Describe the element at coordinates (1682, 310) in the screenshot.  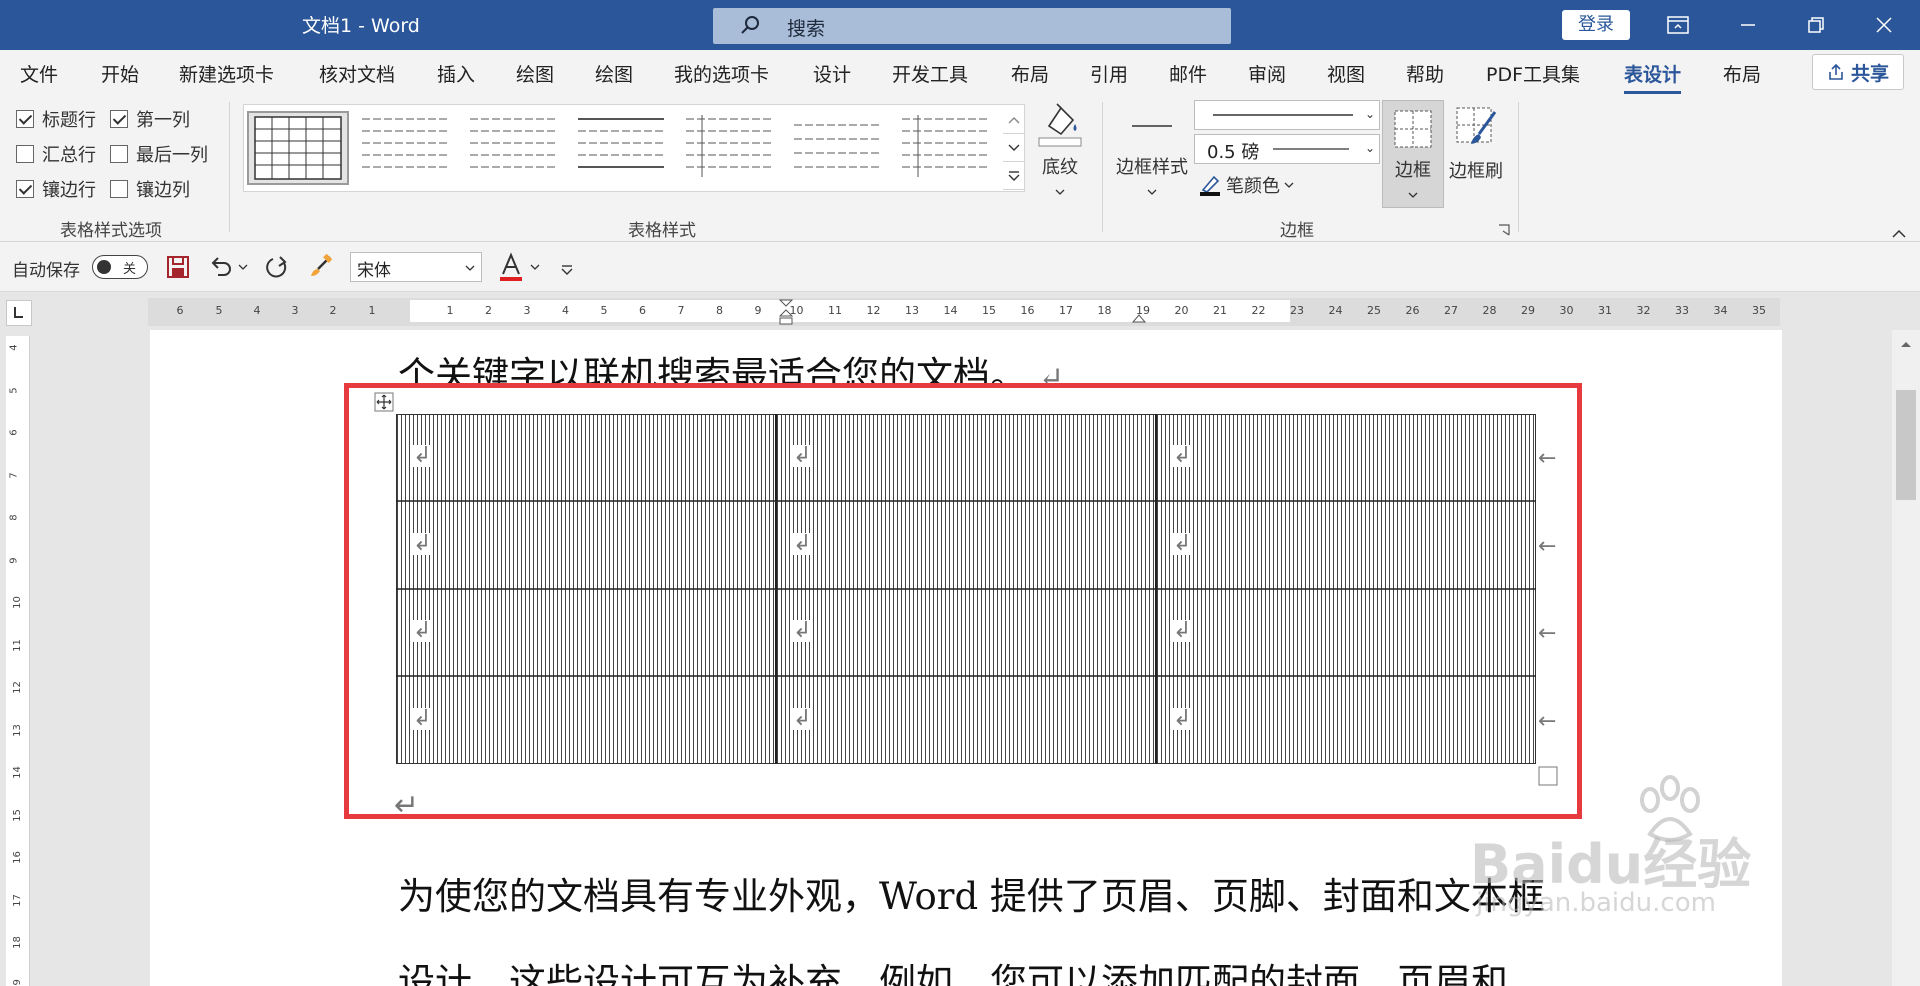
I see `ruler-number: 33` at that location.